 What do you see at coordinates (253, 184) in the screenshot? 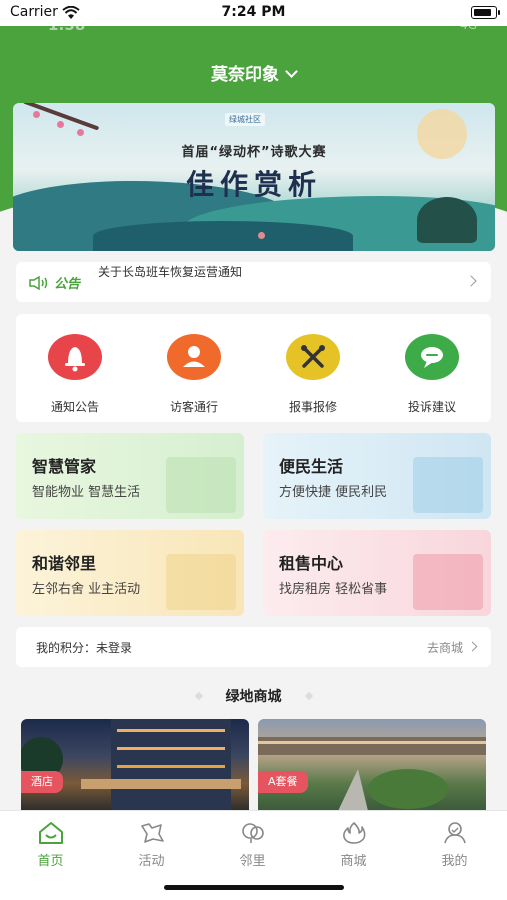
I see `banner-title: 佳作赏析` at bounding box center [253, 184].